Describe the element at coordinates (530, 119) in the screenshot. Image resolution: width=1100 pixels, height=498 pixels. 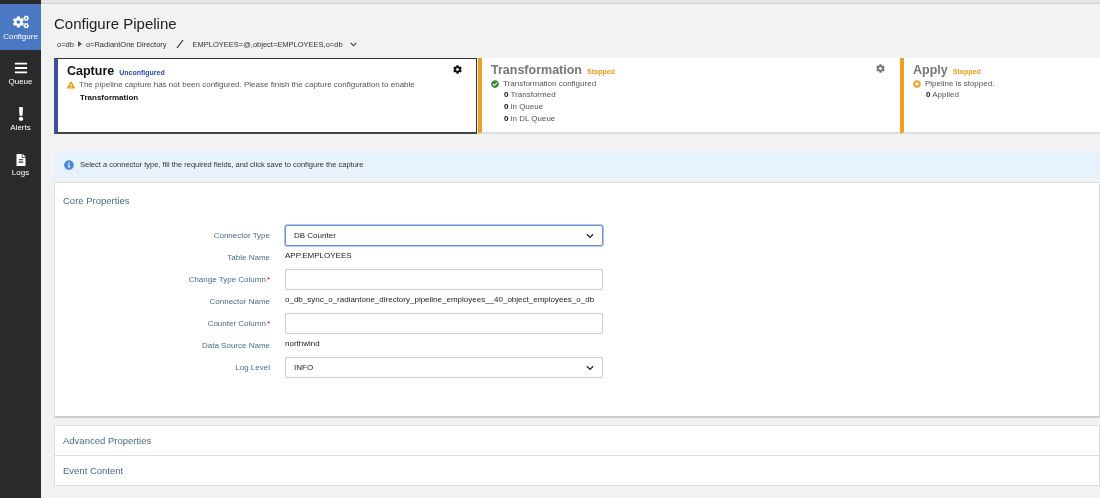
I see `stage-count: 0 in DL Queue` at that location.